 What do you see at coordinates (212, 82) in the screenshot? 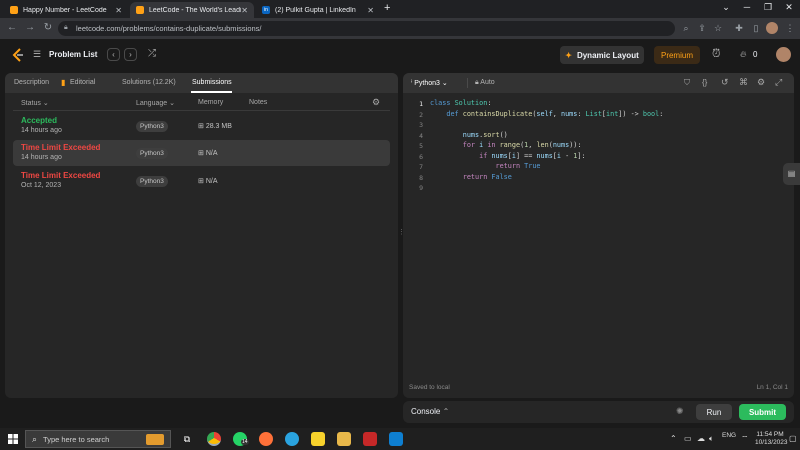
I see `tab-submissions: Submissions` at bounding box center [212, 82].